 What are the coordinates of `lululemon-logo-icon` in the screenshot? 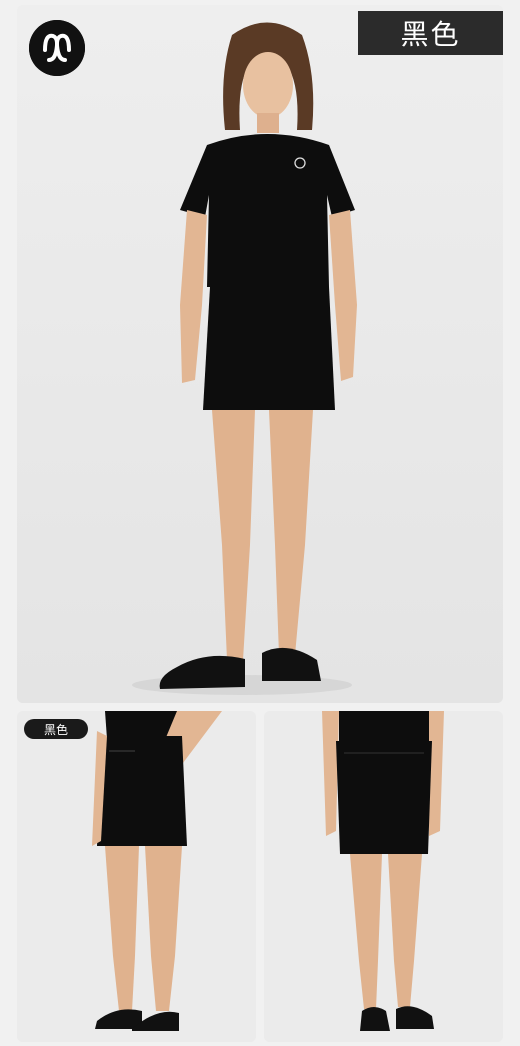 It's located at (57, 48).